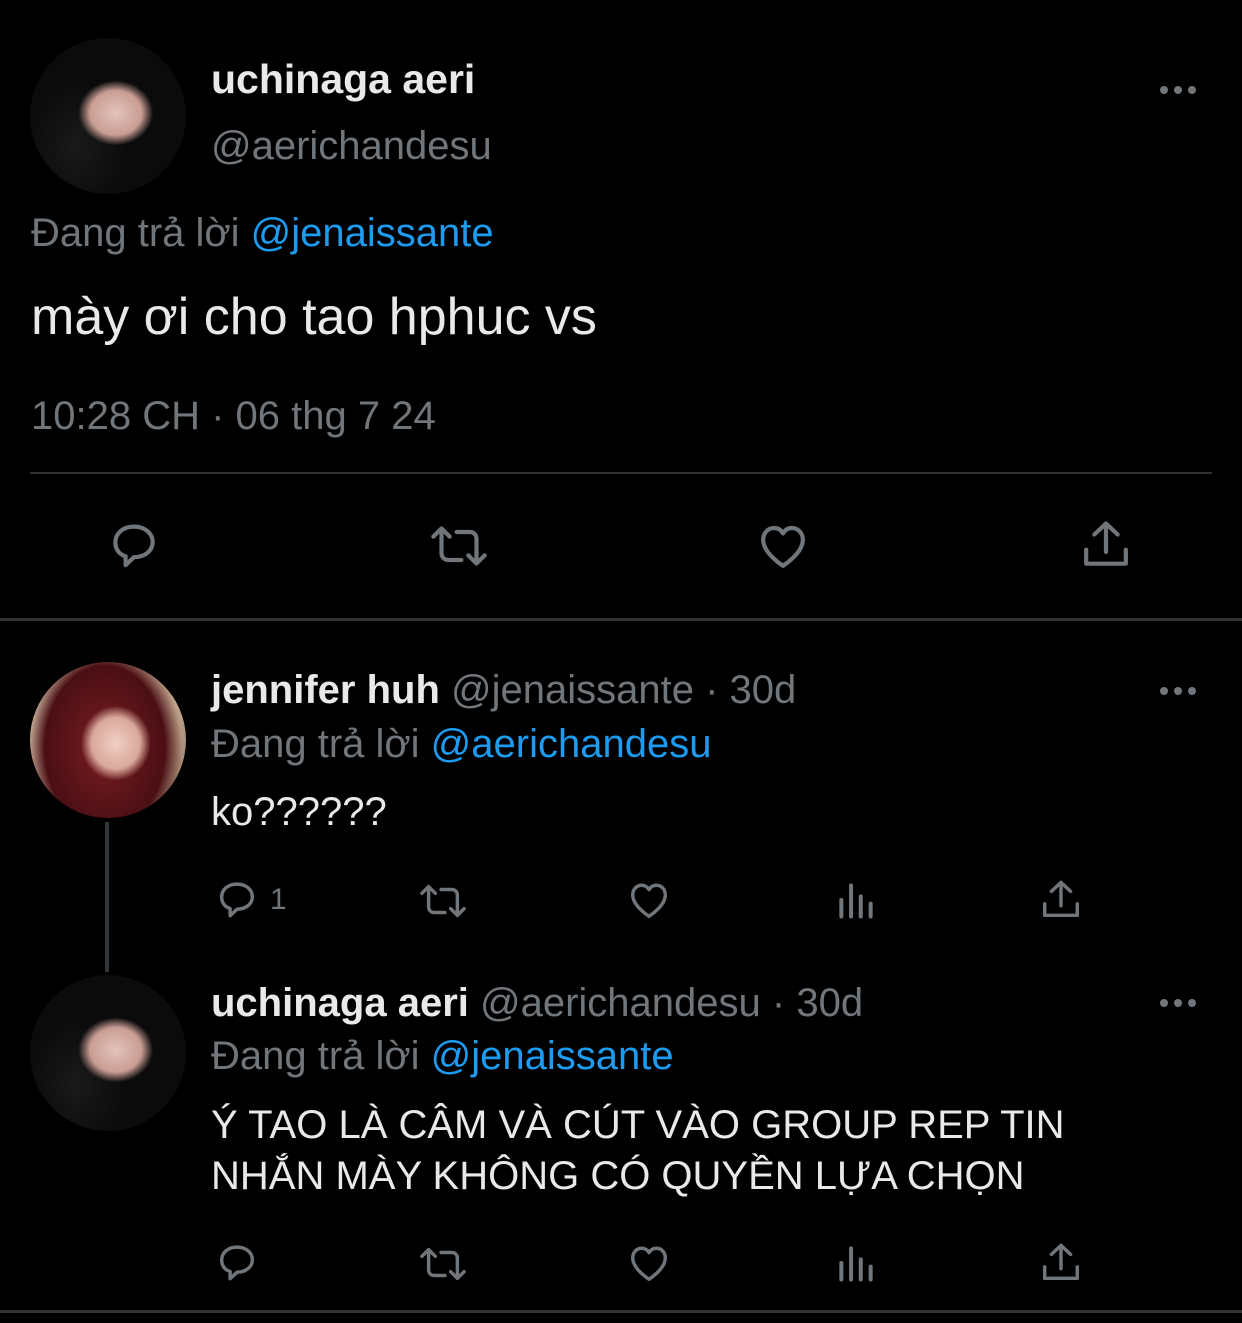 Image resolution: width=1242 pixels, height=1323 pixels. Describe the element at coordinates (314, 317) in the screenshot. I see `tweet-text: mày ơi cho tao hphuc vs` at that location.